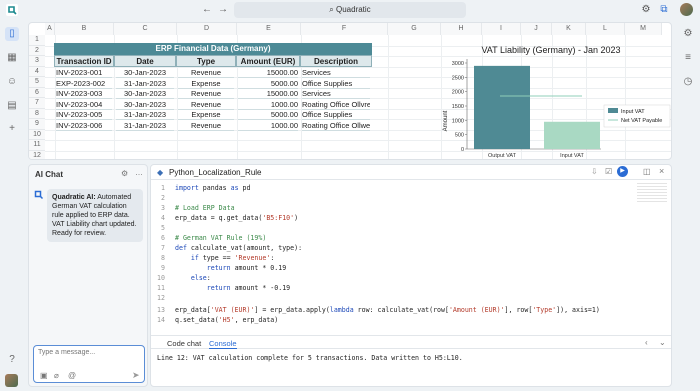  I want to click on column-header: K, so click(569, 29).